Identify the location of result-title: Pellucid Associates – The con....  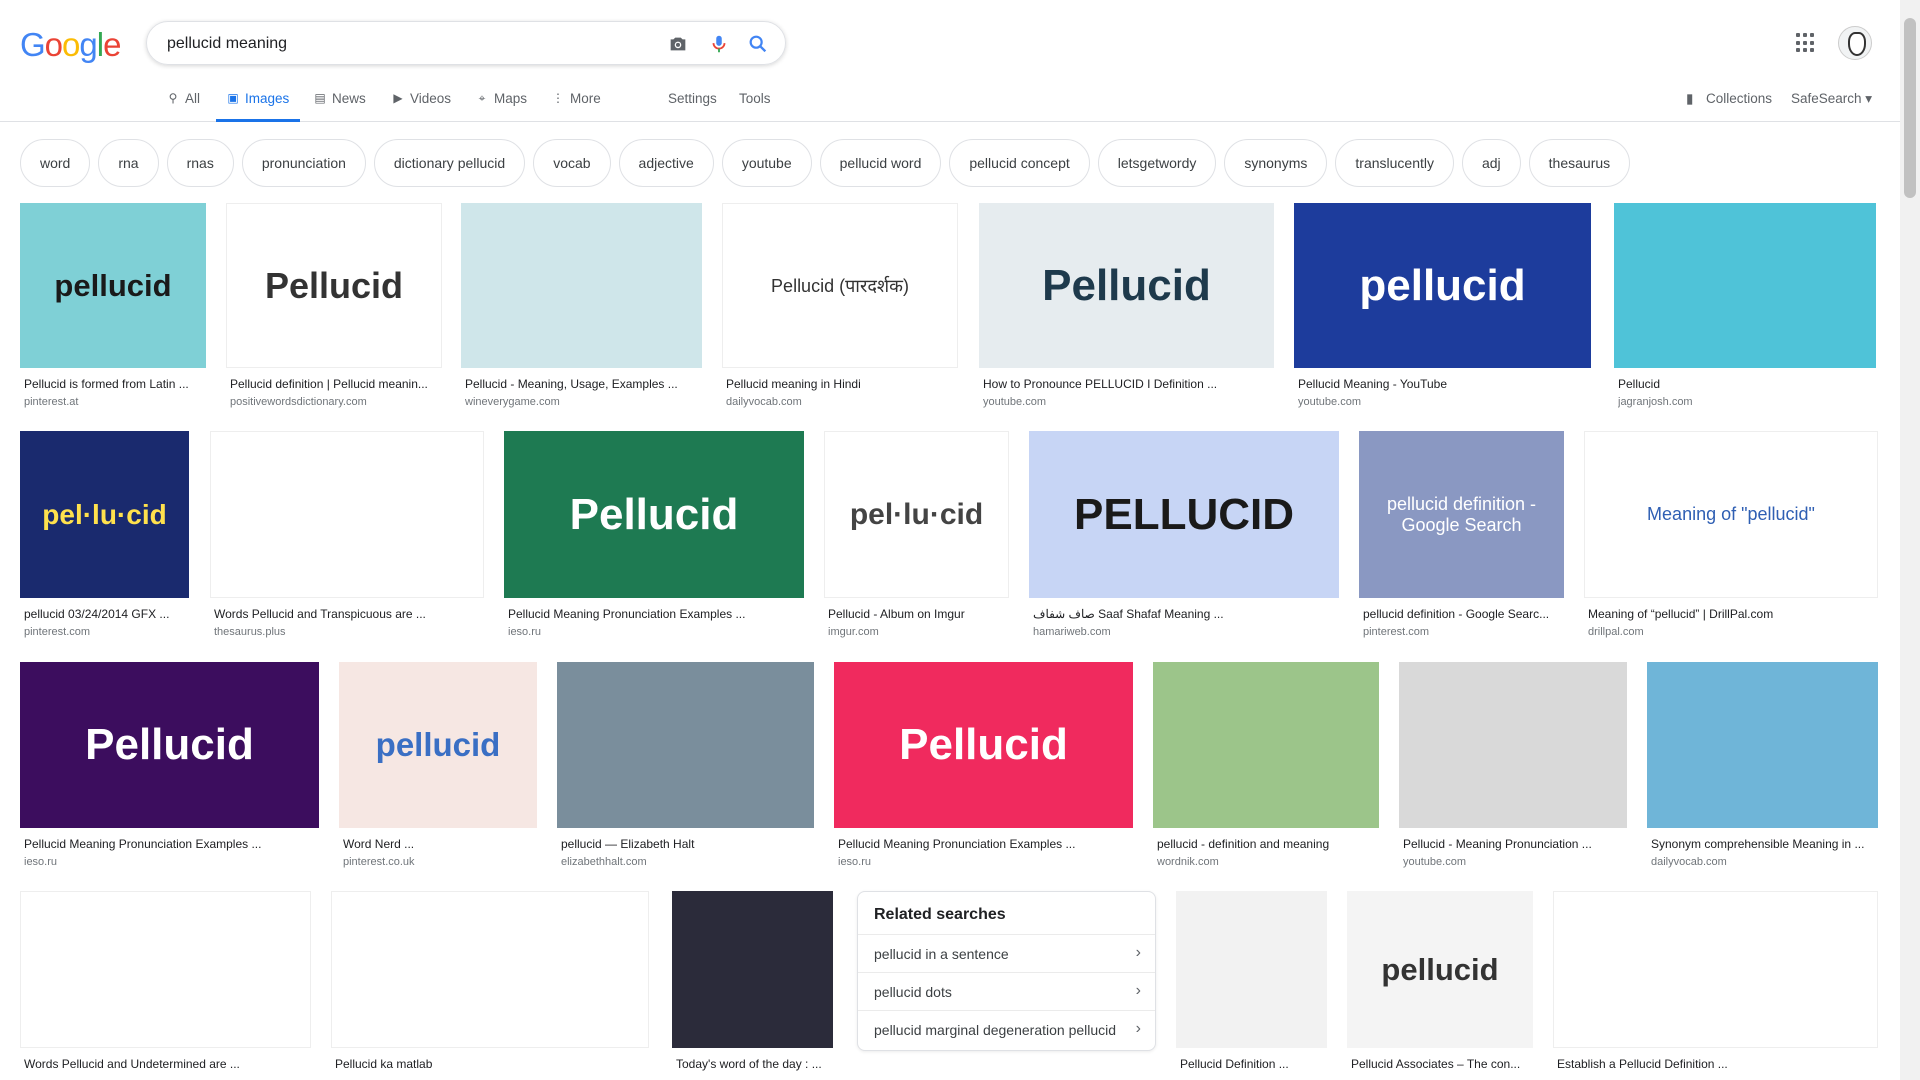
(1441, 1064).